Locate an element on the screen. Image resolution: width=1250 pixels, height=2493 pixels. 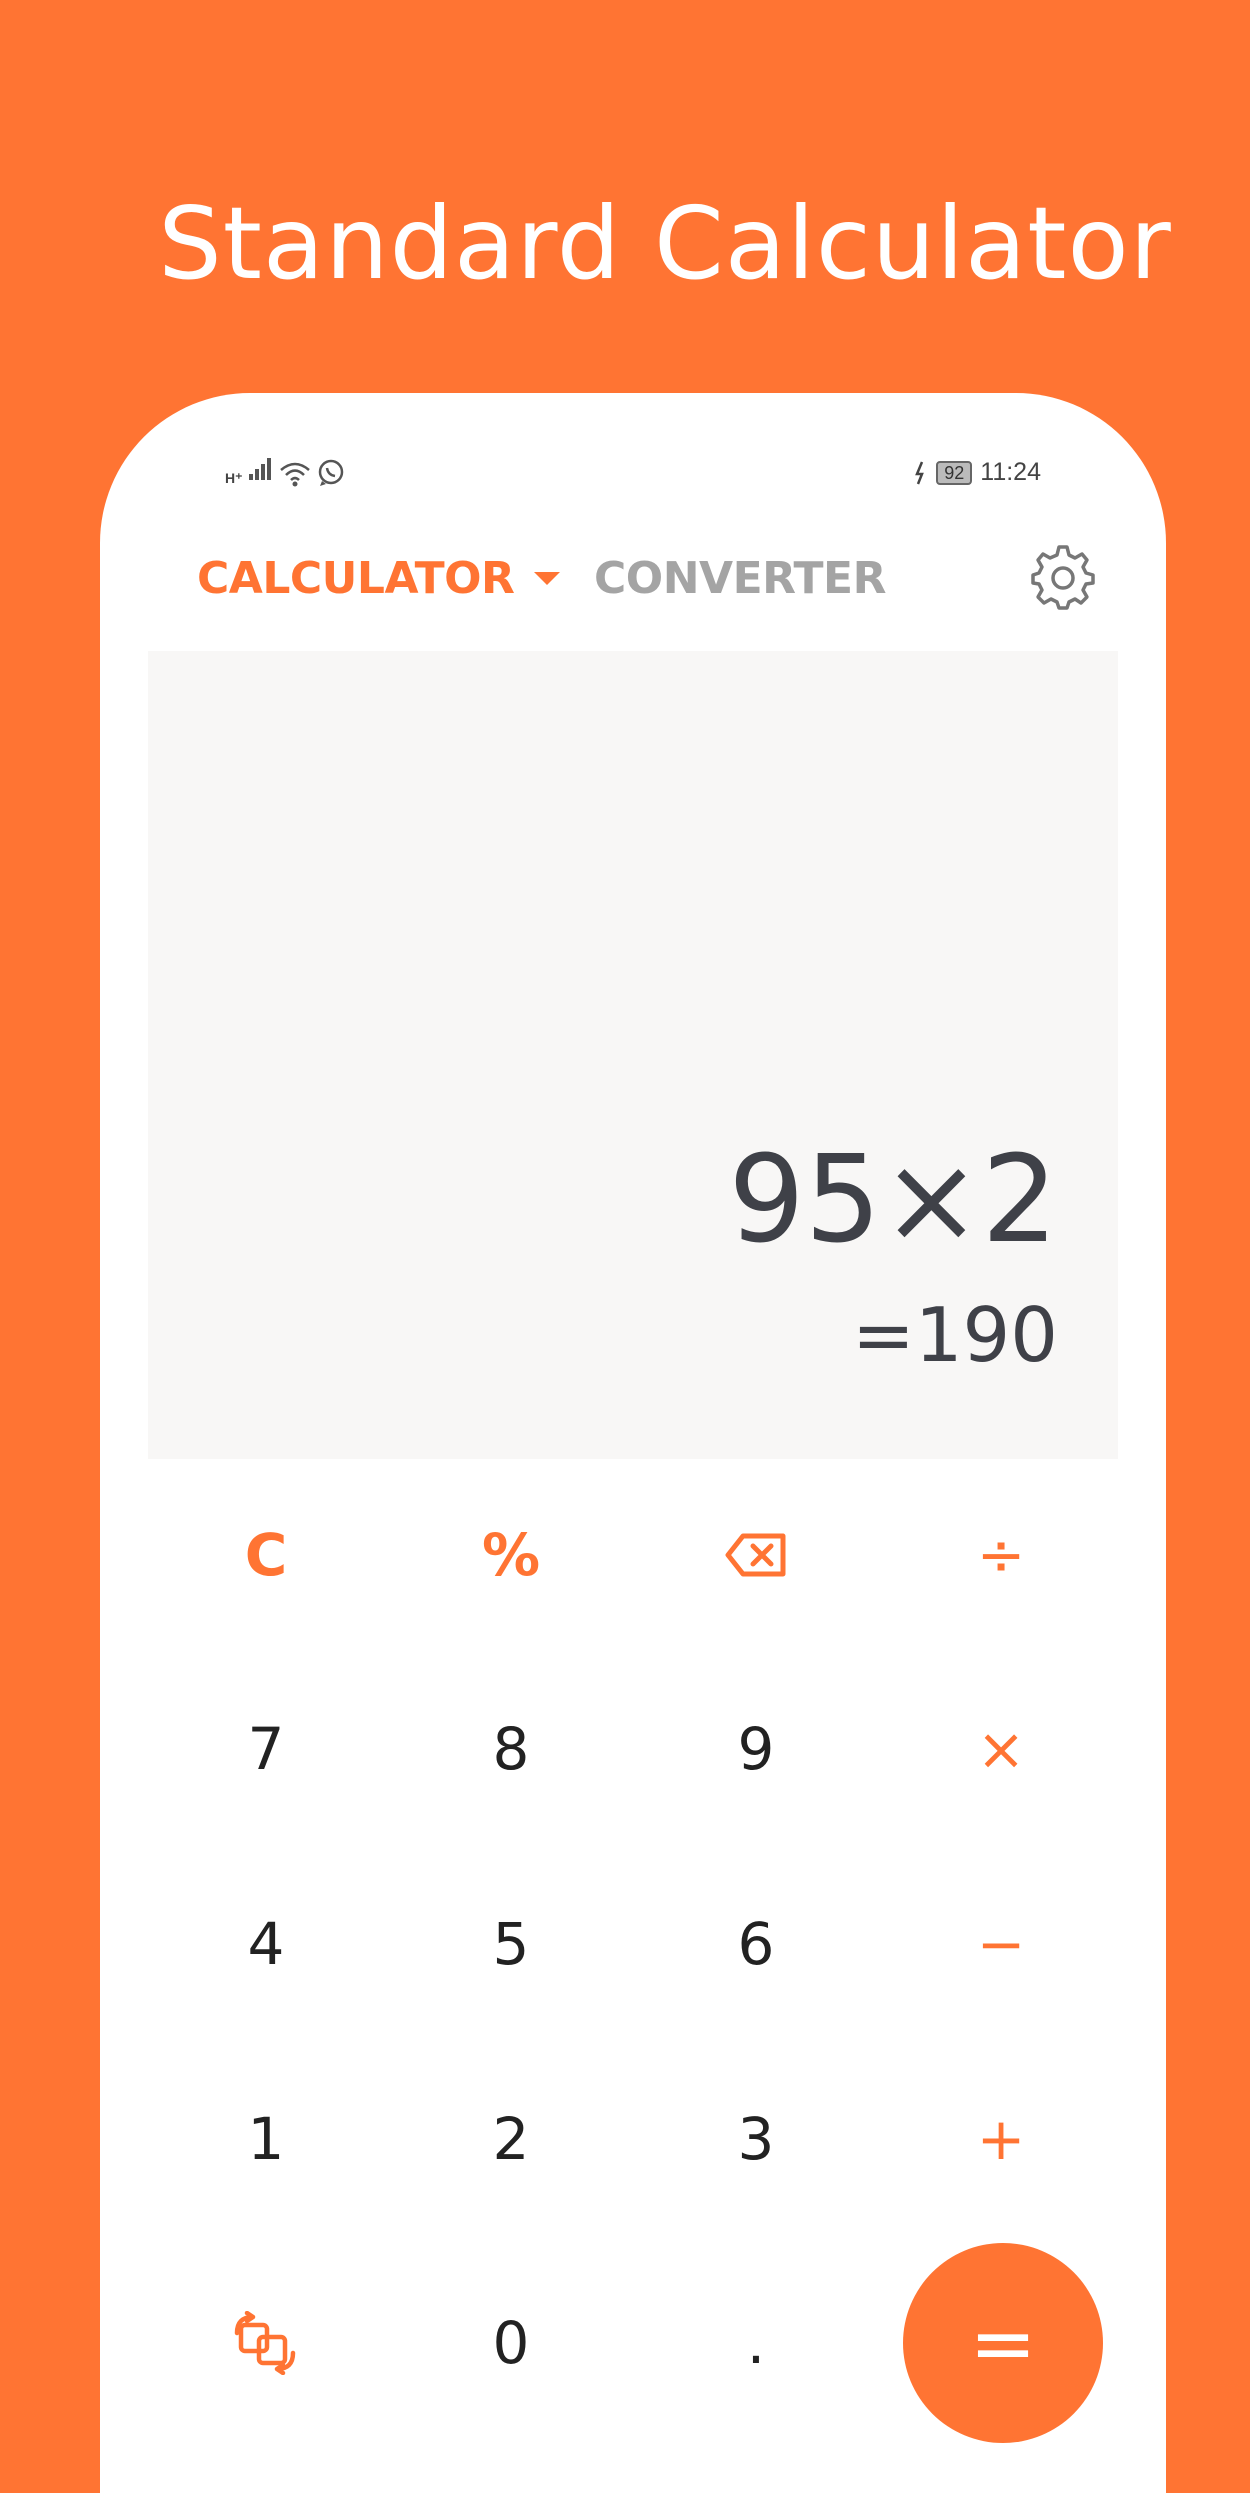
digit-8-button: 8 is located at coordinates (511, 1749).